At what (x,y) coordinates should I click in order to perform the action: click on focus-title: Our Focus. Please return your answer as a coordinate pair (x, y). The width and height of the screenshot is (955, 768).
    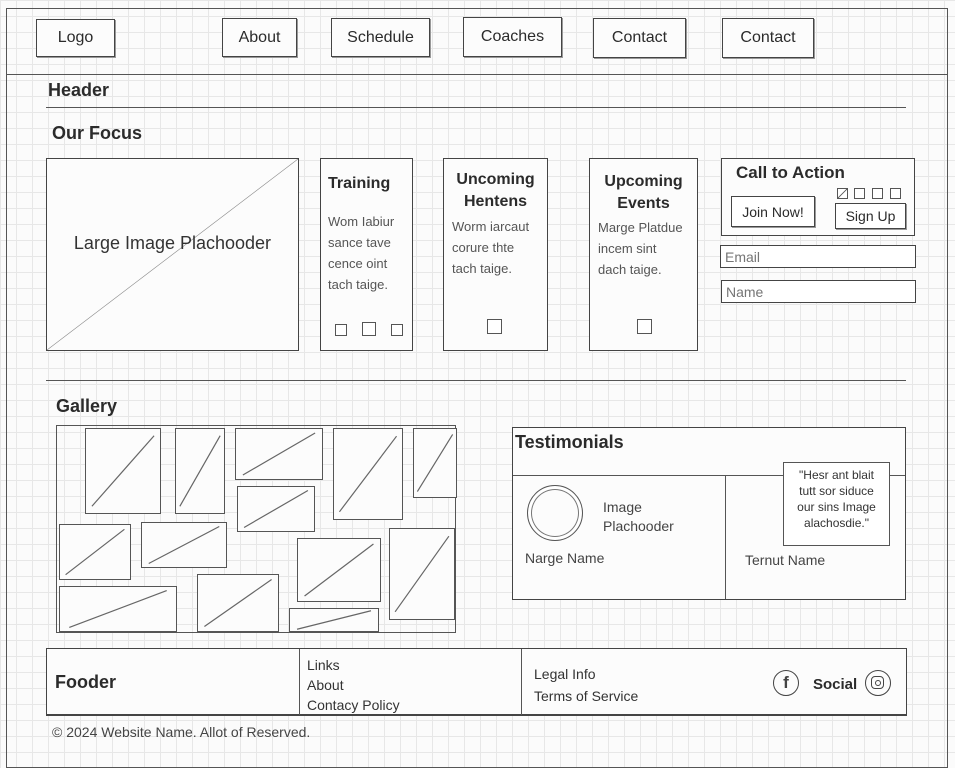
    Looking at the image, I should click on (97, 133).